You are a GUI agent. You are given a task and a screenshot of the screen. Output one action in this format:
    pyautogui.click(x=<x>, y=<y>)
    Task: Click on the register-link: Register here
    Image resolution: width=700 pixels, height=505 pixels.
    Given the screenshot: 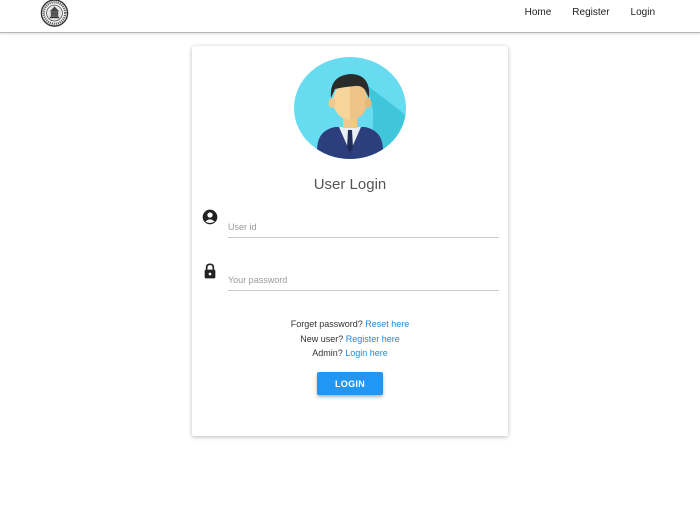 What is the action you would take?
    pyautogui.click(x=373, y=339)
    